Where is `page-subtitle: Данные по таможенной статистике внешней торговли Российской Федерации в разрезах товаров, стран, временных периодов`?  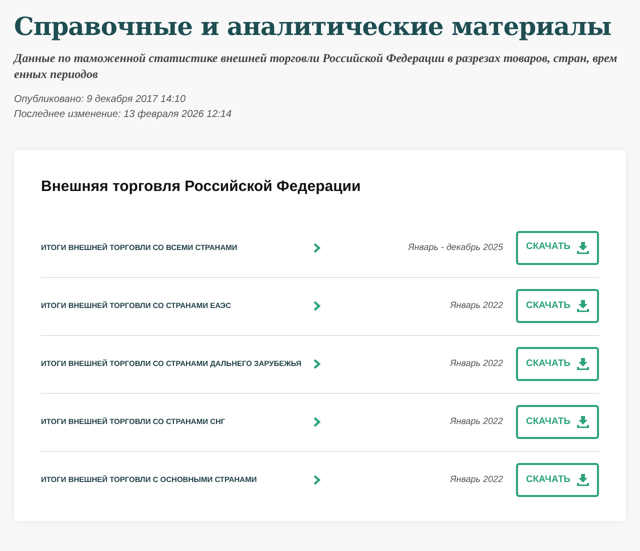
page-subtitle: Данные по таможенной статистике внешней торговли Российской Федерации в разрезах товаров, стран, временных периодов is located at coordinates (316, 66).